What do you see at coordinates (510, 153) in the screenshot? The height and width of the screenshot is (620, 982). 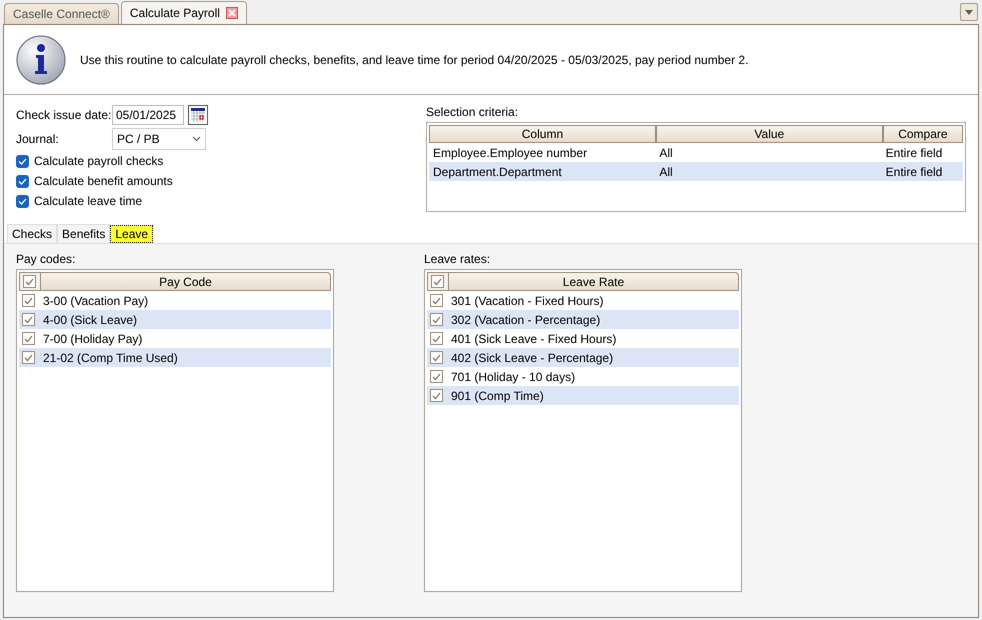 I see `table-cell-text: Employee.Employee number` at bounding box center [510, 153].